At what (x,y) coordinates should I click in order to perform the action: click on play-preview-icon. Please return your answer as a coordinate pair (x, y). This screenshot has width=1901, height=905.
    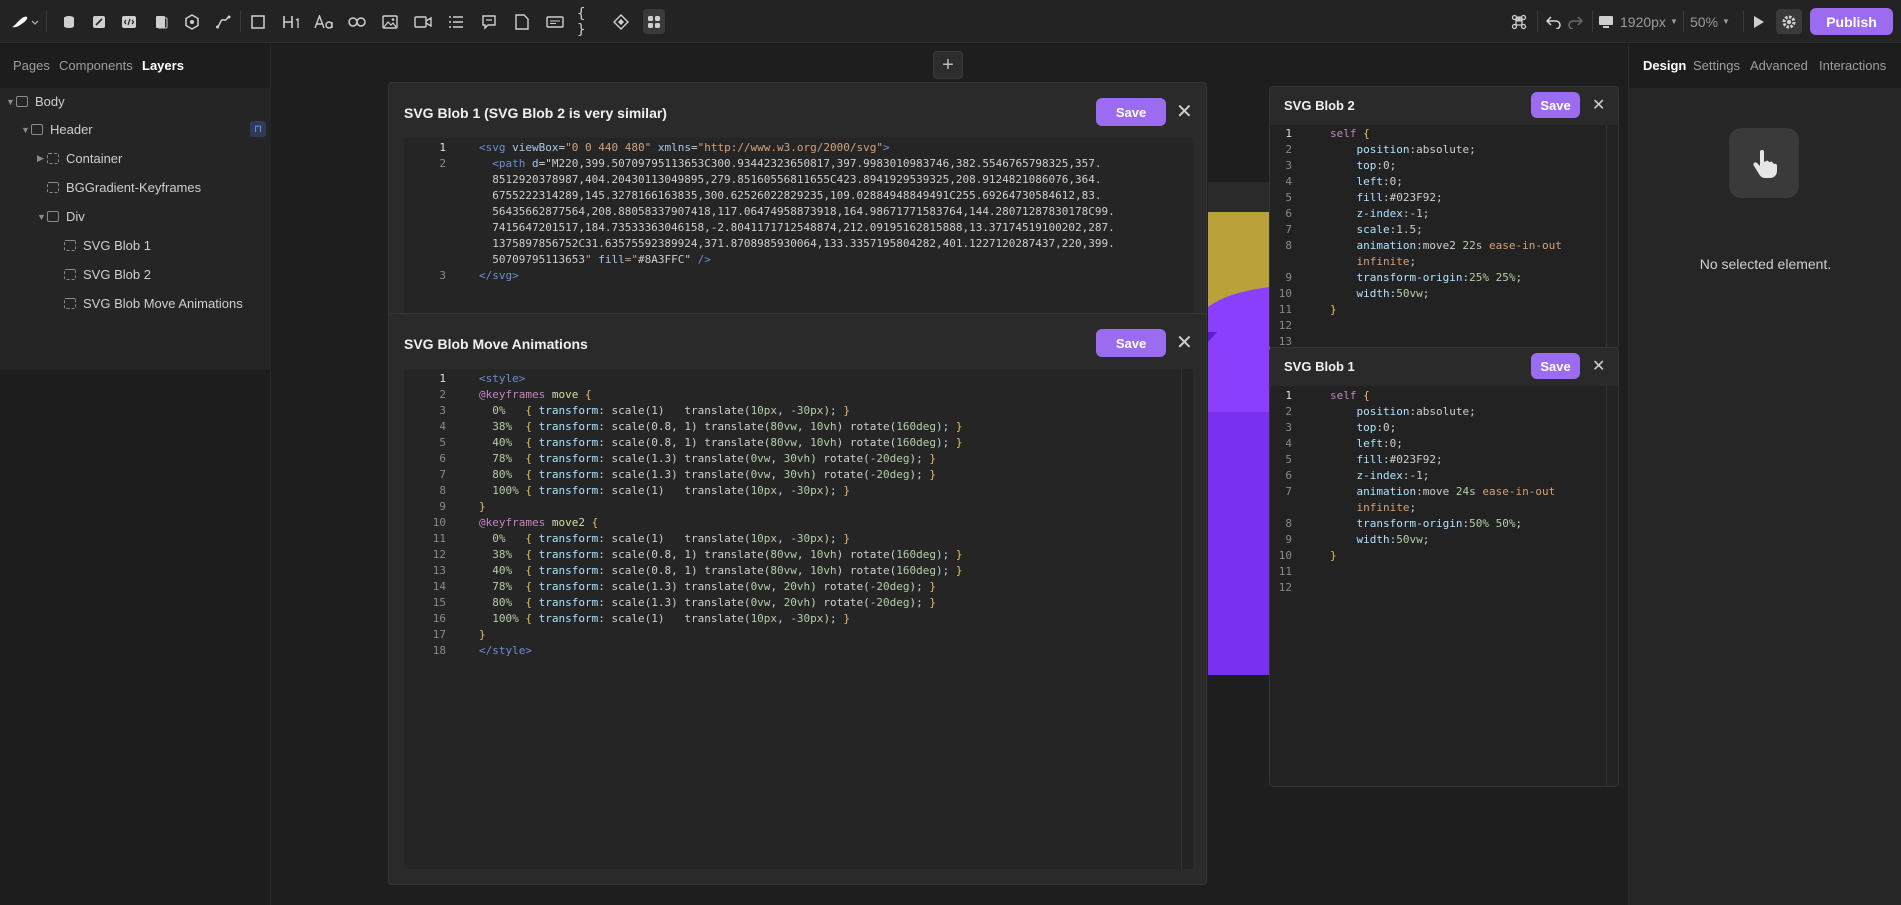
    Looking at the image, I should click on (1759, 21).